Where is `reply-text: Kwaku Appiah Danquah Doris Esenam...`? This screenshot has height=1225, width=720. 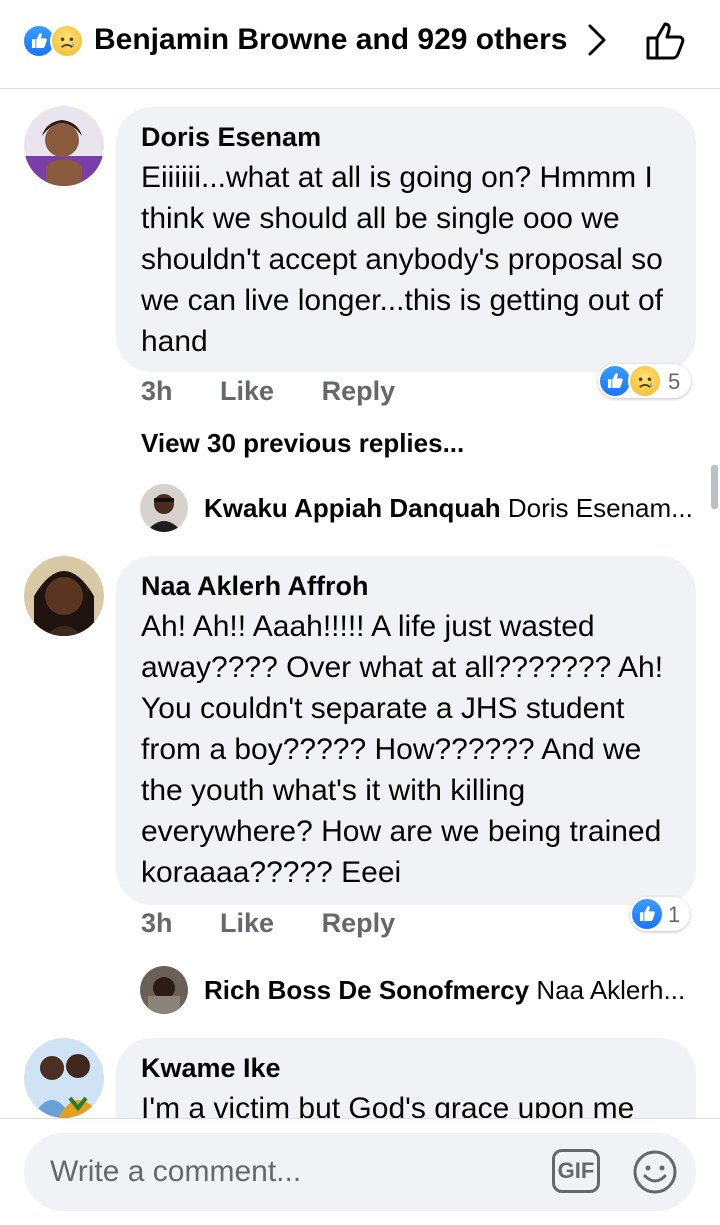
reply-text: Kwaku Appiah Danquah Doris Esenam... is located at coordinates (448, 508).